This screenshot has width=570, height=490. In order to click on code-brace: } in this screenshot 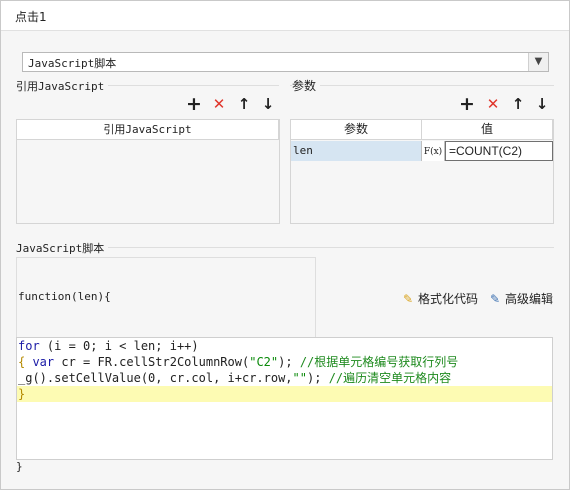, I will do `click(22, 394)`.